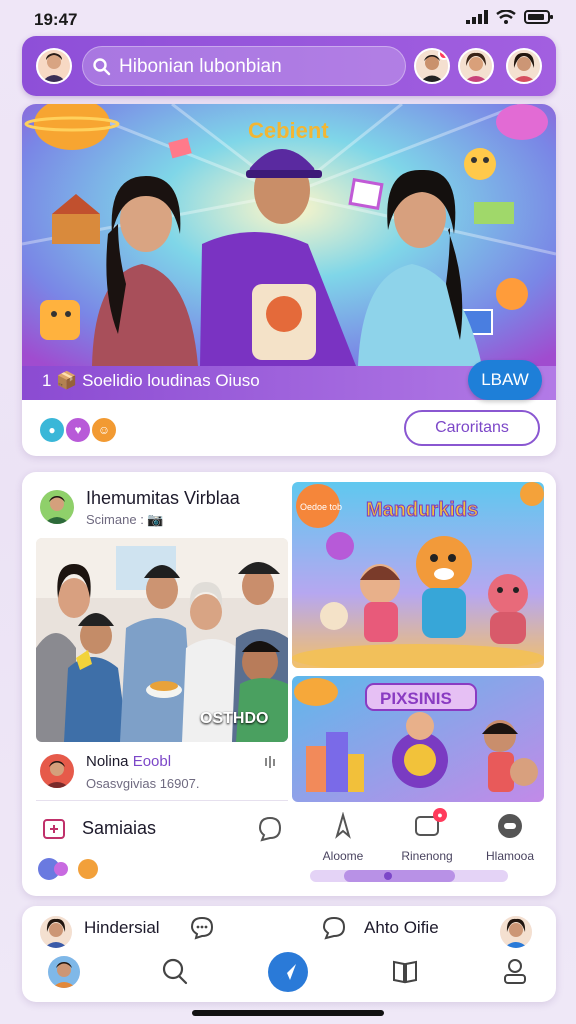  Describe the element at coordinates (343, 825) in the screenshot. I see `navigation-icon` at that location.